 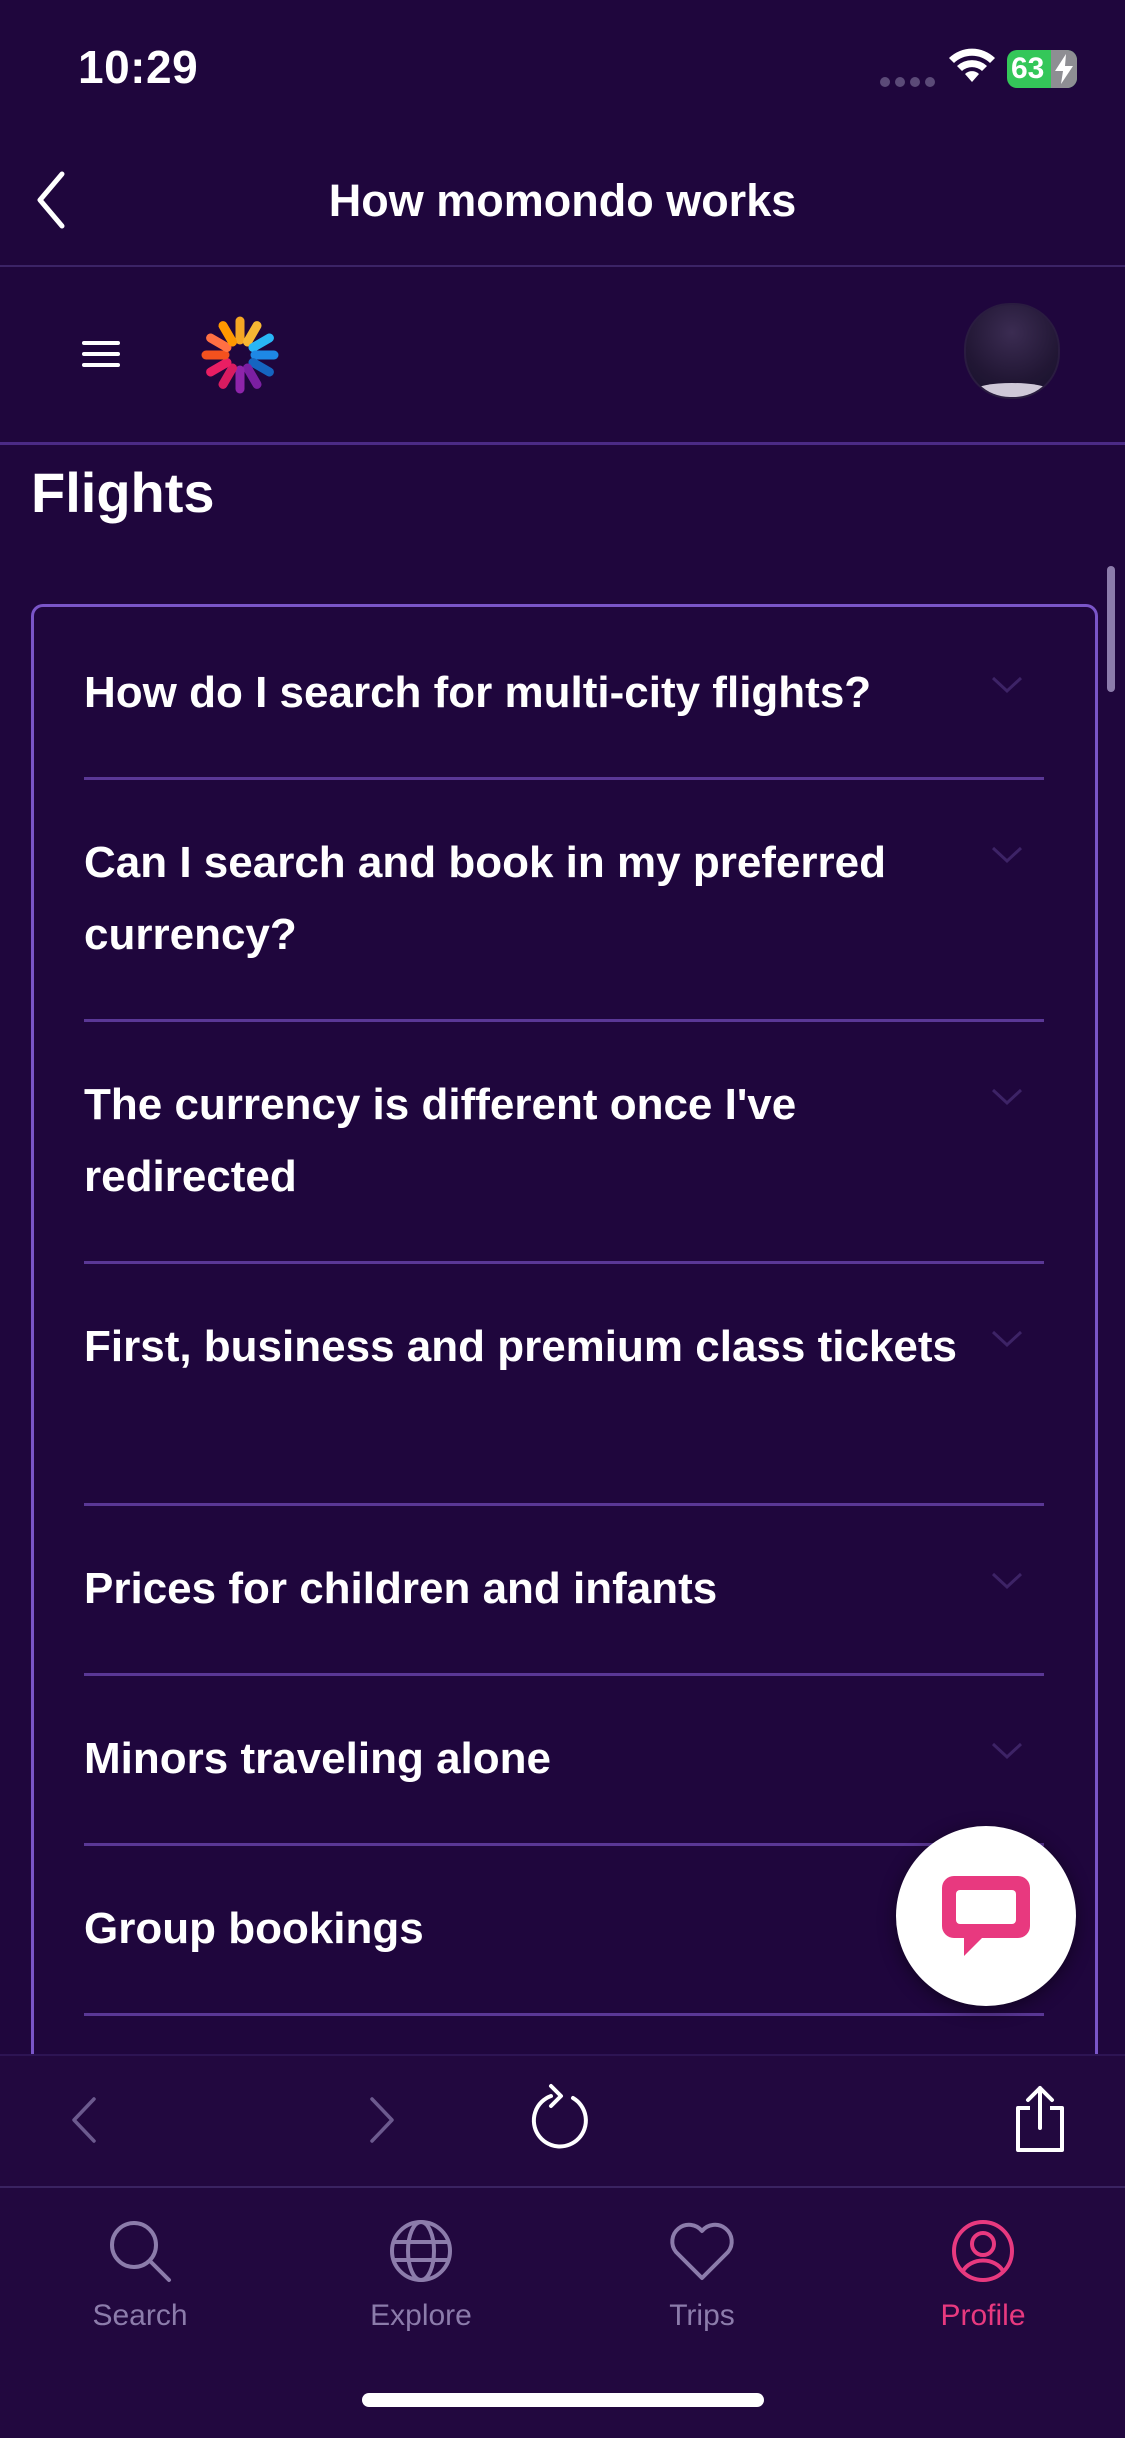 I want to click on navigation-bar: How momondo works, so click(x=562, y=198).